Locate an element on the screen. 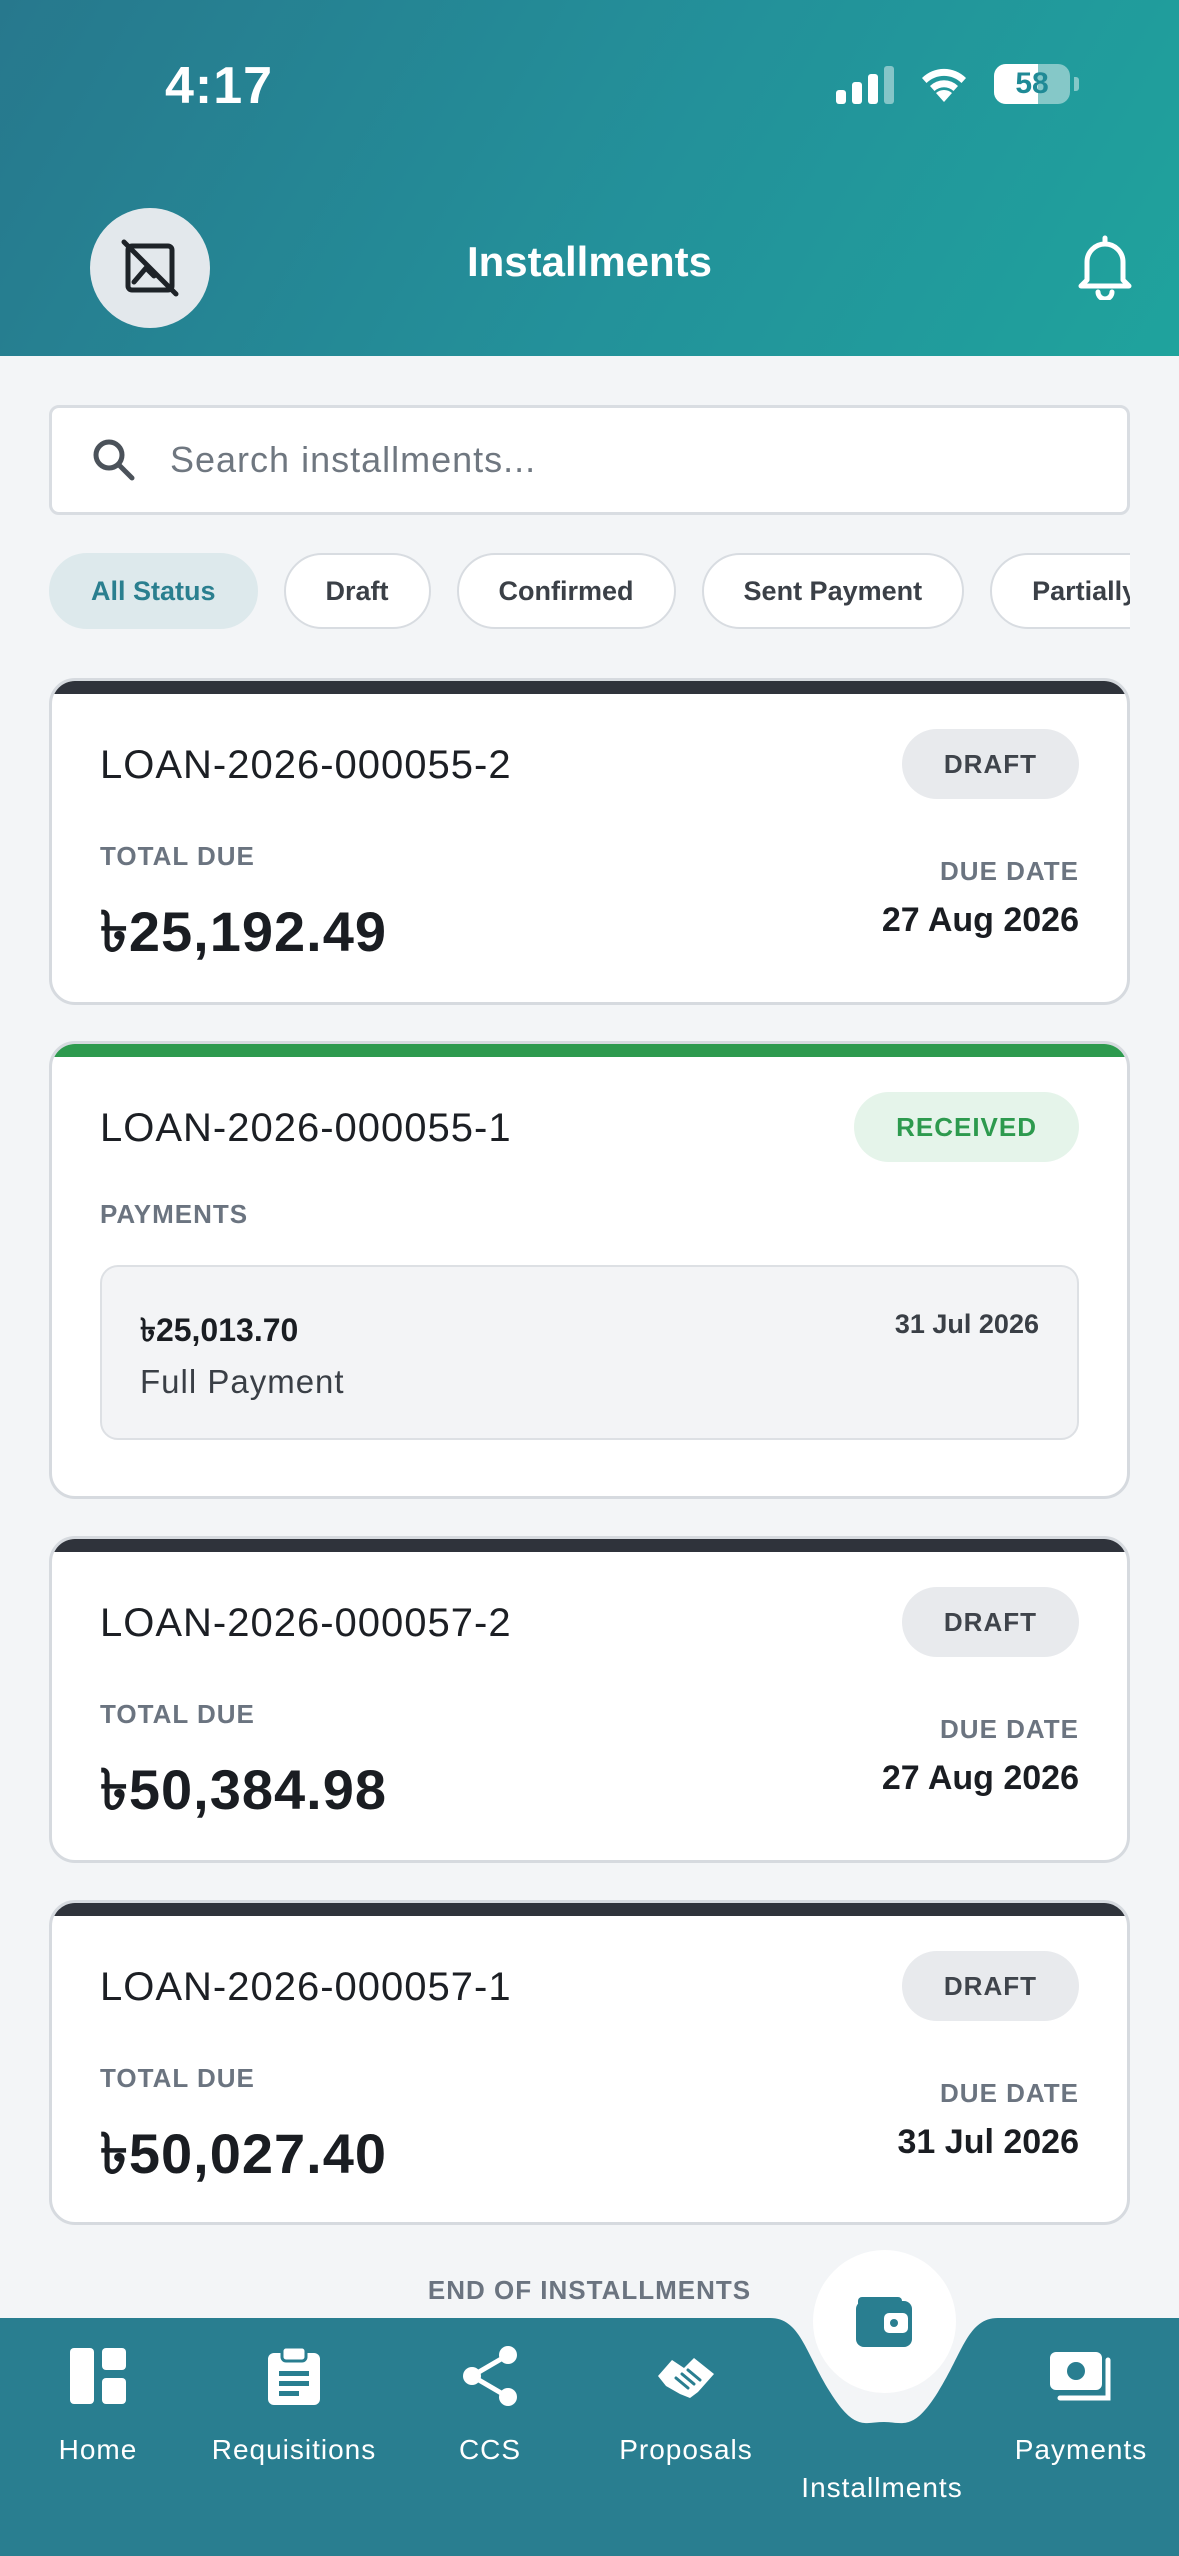 The height and width of the screenshot is (2556, 1179). payment-item: ৳25,013.70 31 Jul 2026 Full Payment is located at coordinates (589, 1352).